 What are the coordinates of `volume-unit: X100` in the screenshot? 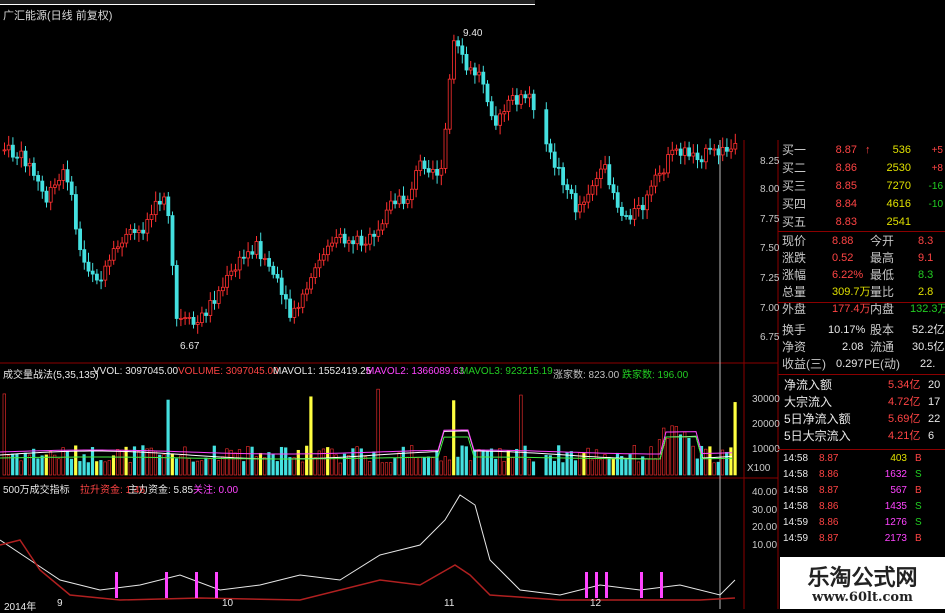 It's located at (759, 468).